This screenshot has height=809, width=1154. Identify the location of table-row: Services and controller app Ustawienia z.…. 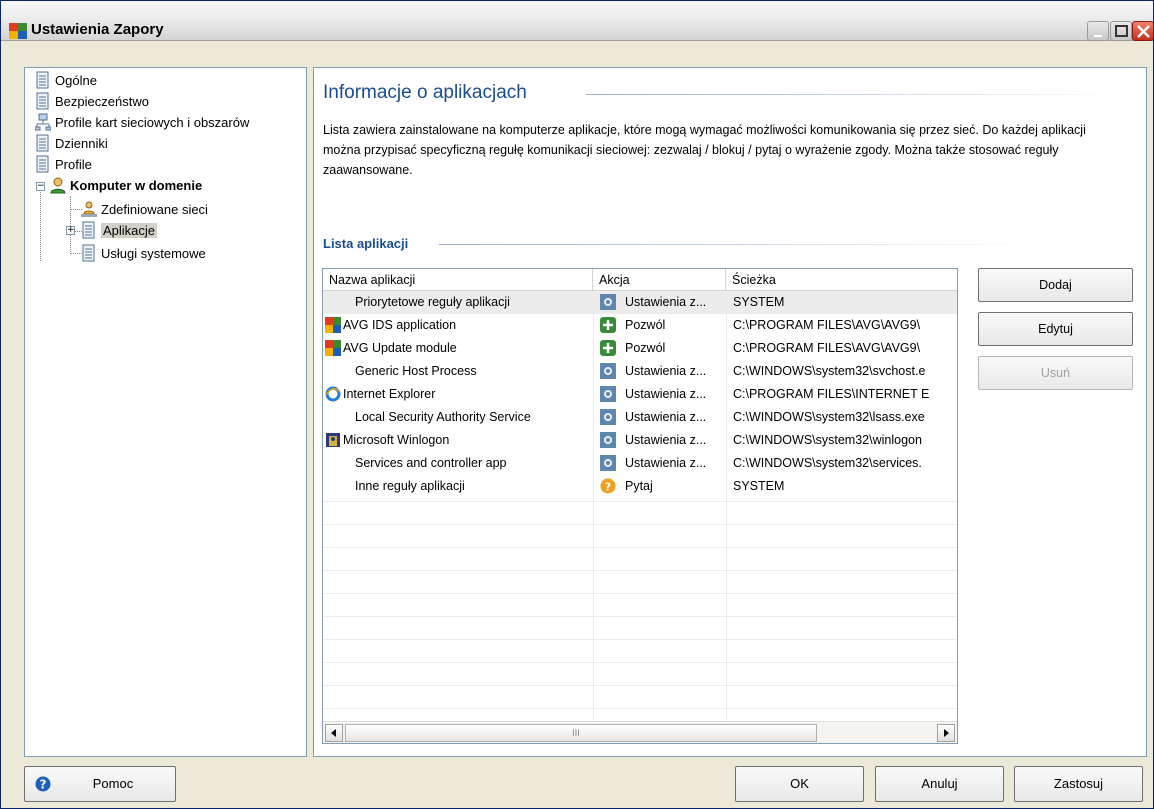
(640, 463).